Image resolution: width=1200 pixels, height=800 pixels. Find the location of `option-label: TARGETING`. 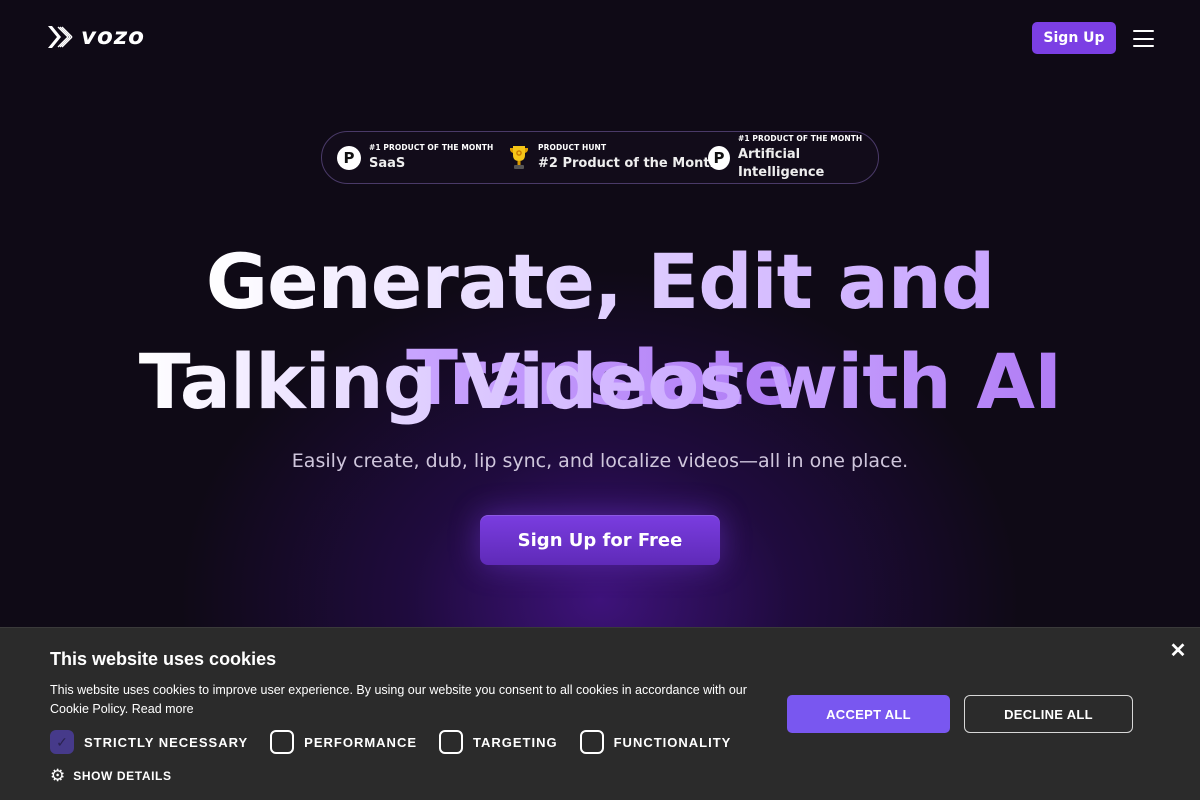

option-label: TARGETING is located at coordinates (515, 742).